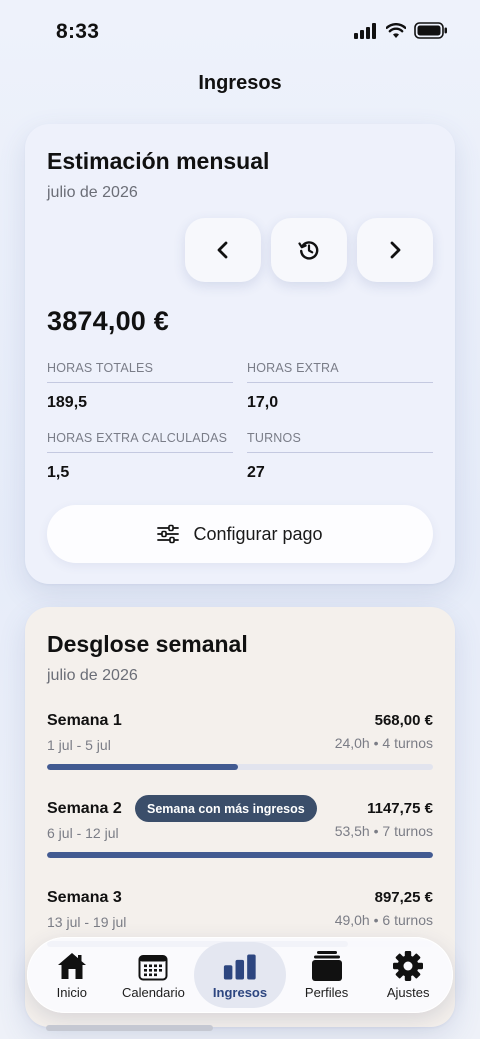  I want to click on monthly-amount: 3874,00 €, so click(108, 321).